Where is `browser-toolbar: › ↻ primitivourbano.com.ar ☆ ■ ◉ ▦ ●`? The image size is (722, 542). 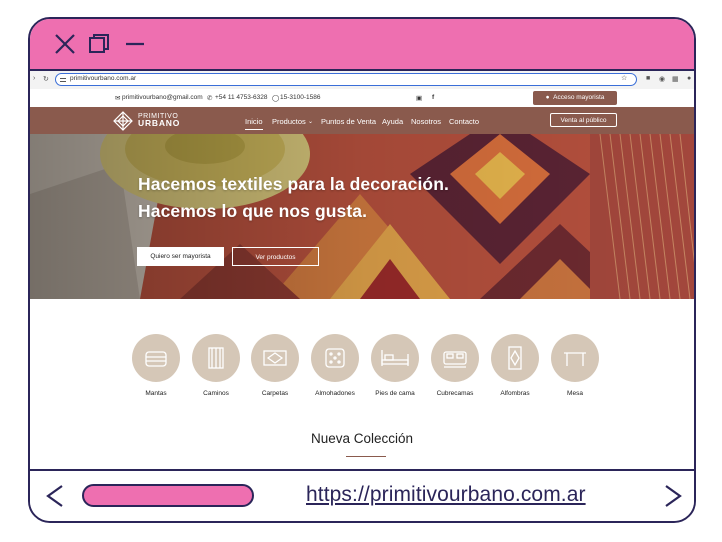
browser-toolbar: › ↻ primitivourbano.com.ar ☆ ■ ◉ ▦ ● is located at coordinates (362, 80).